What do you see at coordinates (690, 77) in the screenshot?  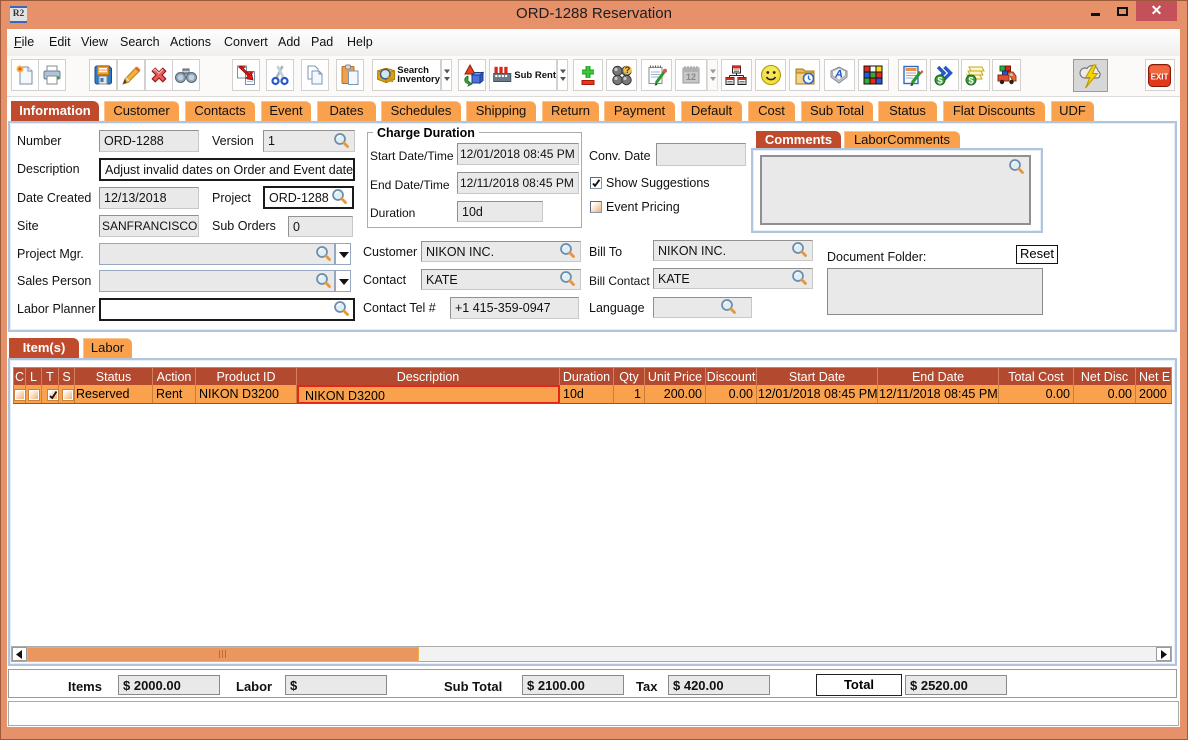 I see `svg-text: 12` at bounding box center [690, 77].